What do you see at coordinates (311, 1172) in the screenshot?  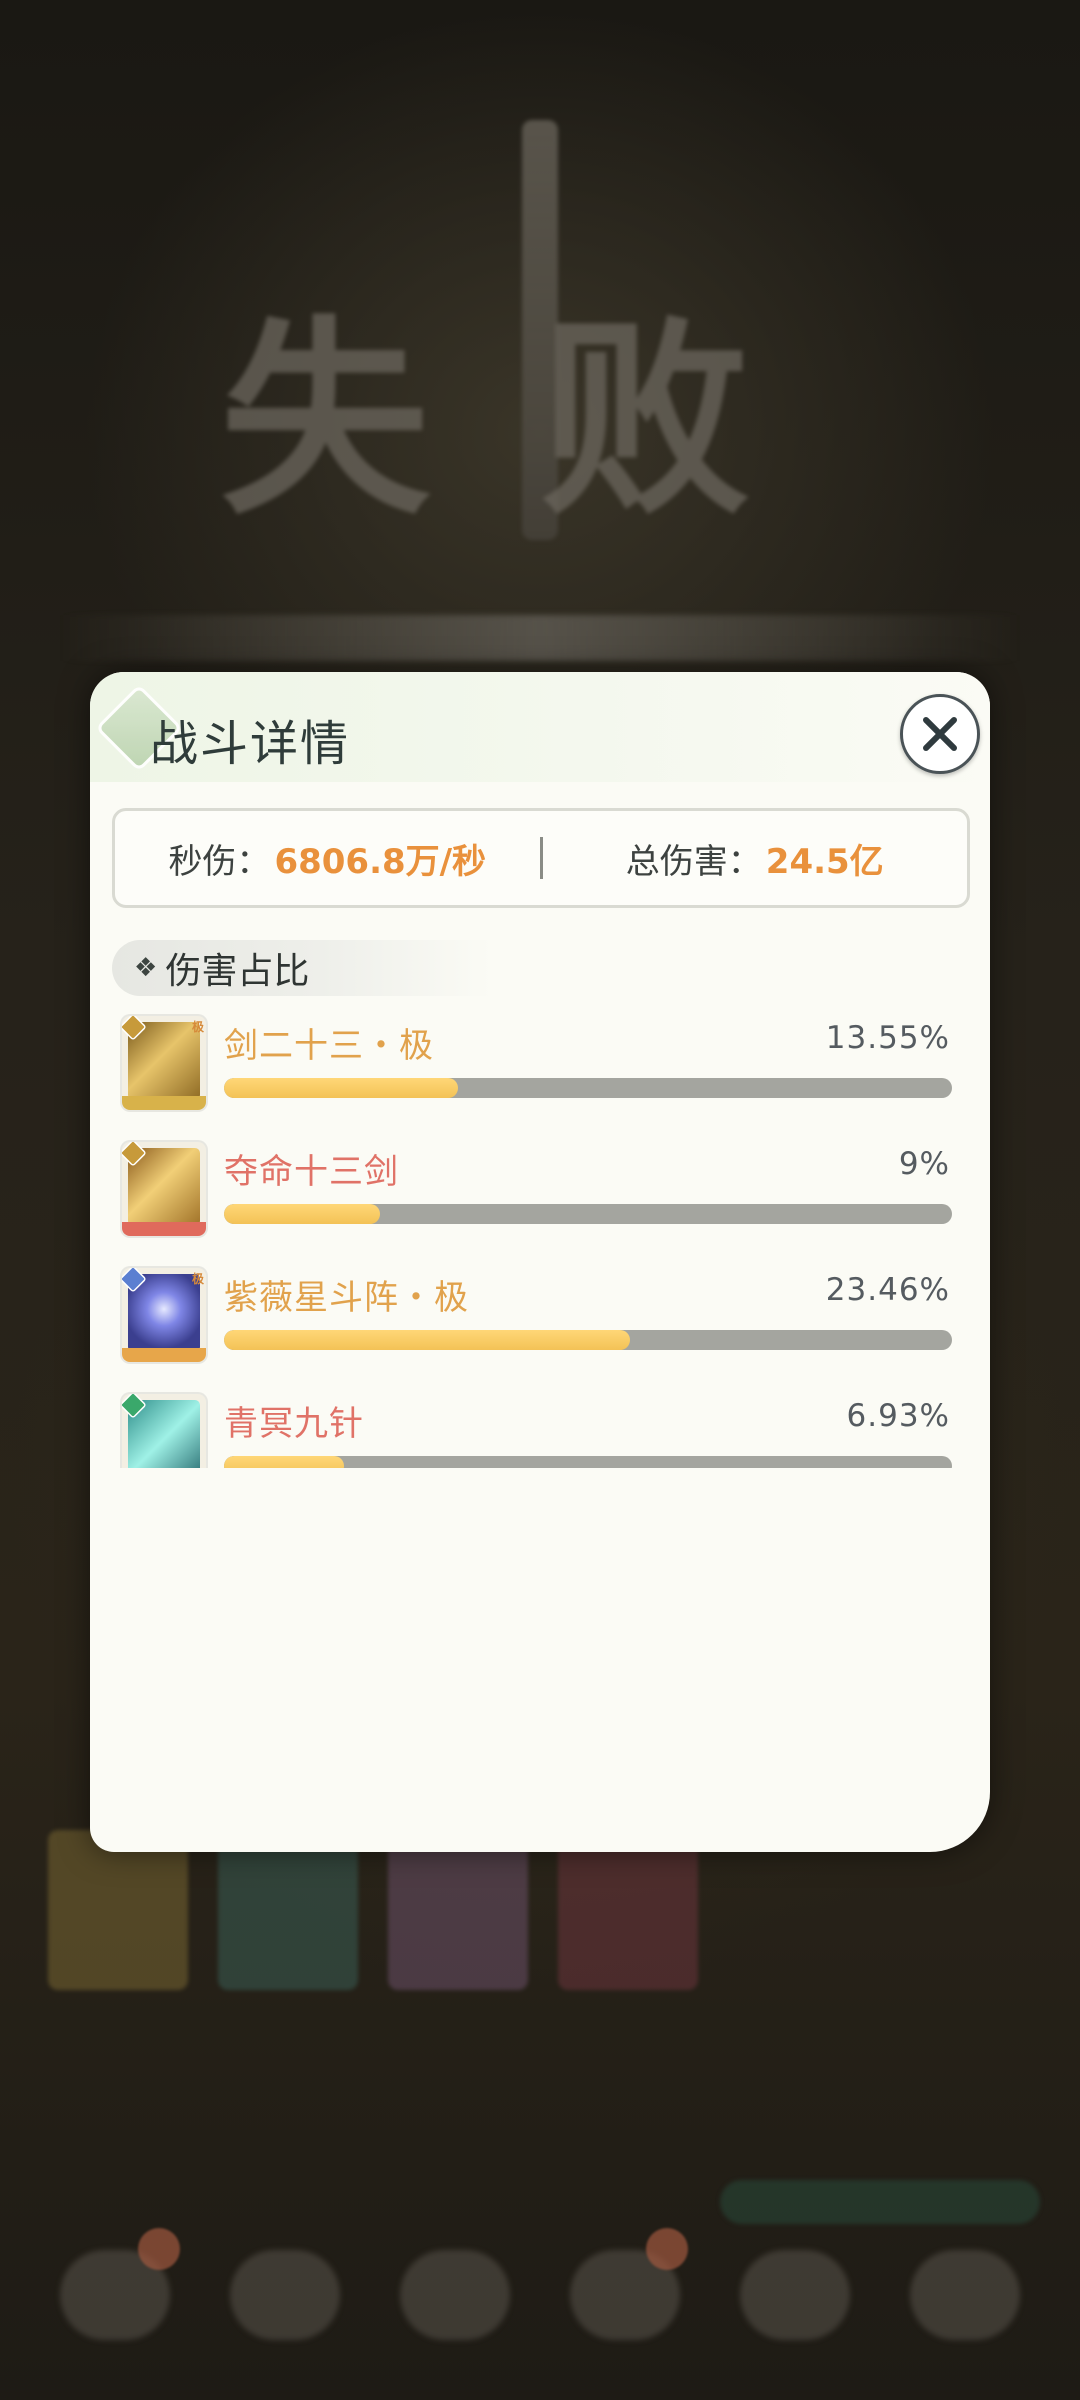 I see `skill-name: 夺命十三剑` at bounding box center [311, 1172].